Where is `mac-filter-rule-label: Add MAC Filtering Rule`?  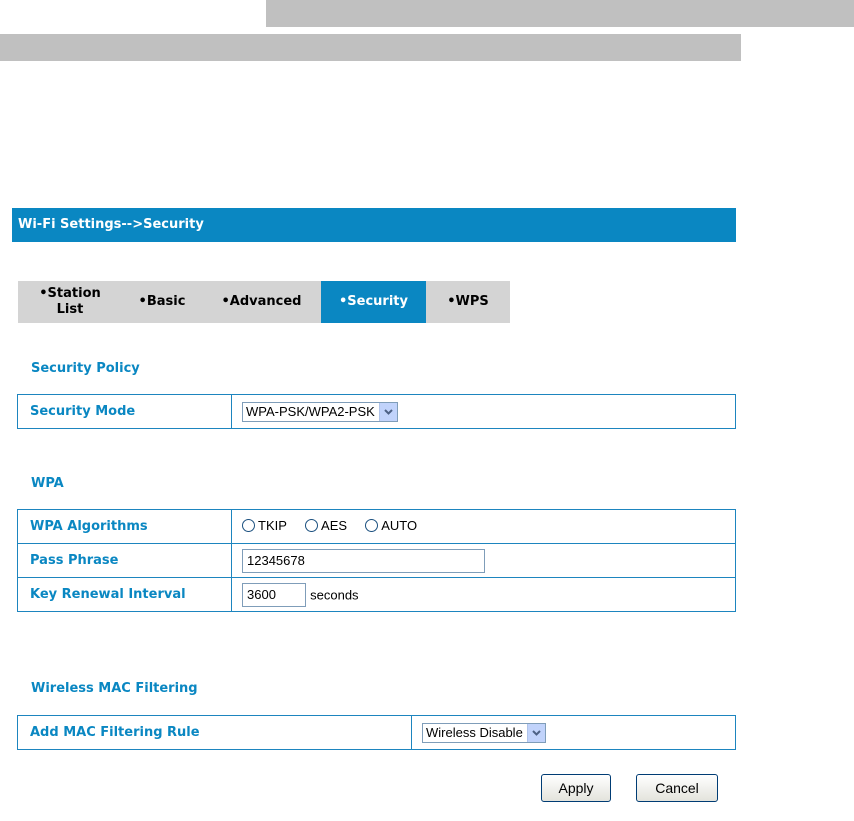
mac-filter-rule-label: Add MAC Filtering Rule is located at coordinates (214, 732).